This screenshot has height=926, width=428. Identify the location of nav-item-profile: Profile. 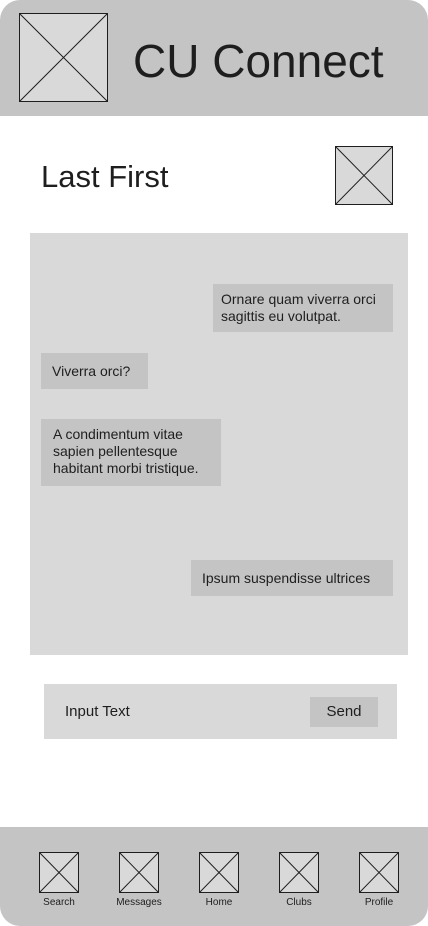
(379, 882).